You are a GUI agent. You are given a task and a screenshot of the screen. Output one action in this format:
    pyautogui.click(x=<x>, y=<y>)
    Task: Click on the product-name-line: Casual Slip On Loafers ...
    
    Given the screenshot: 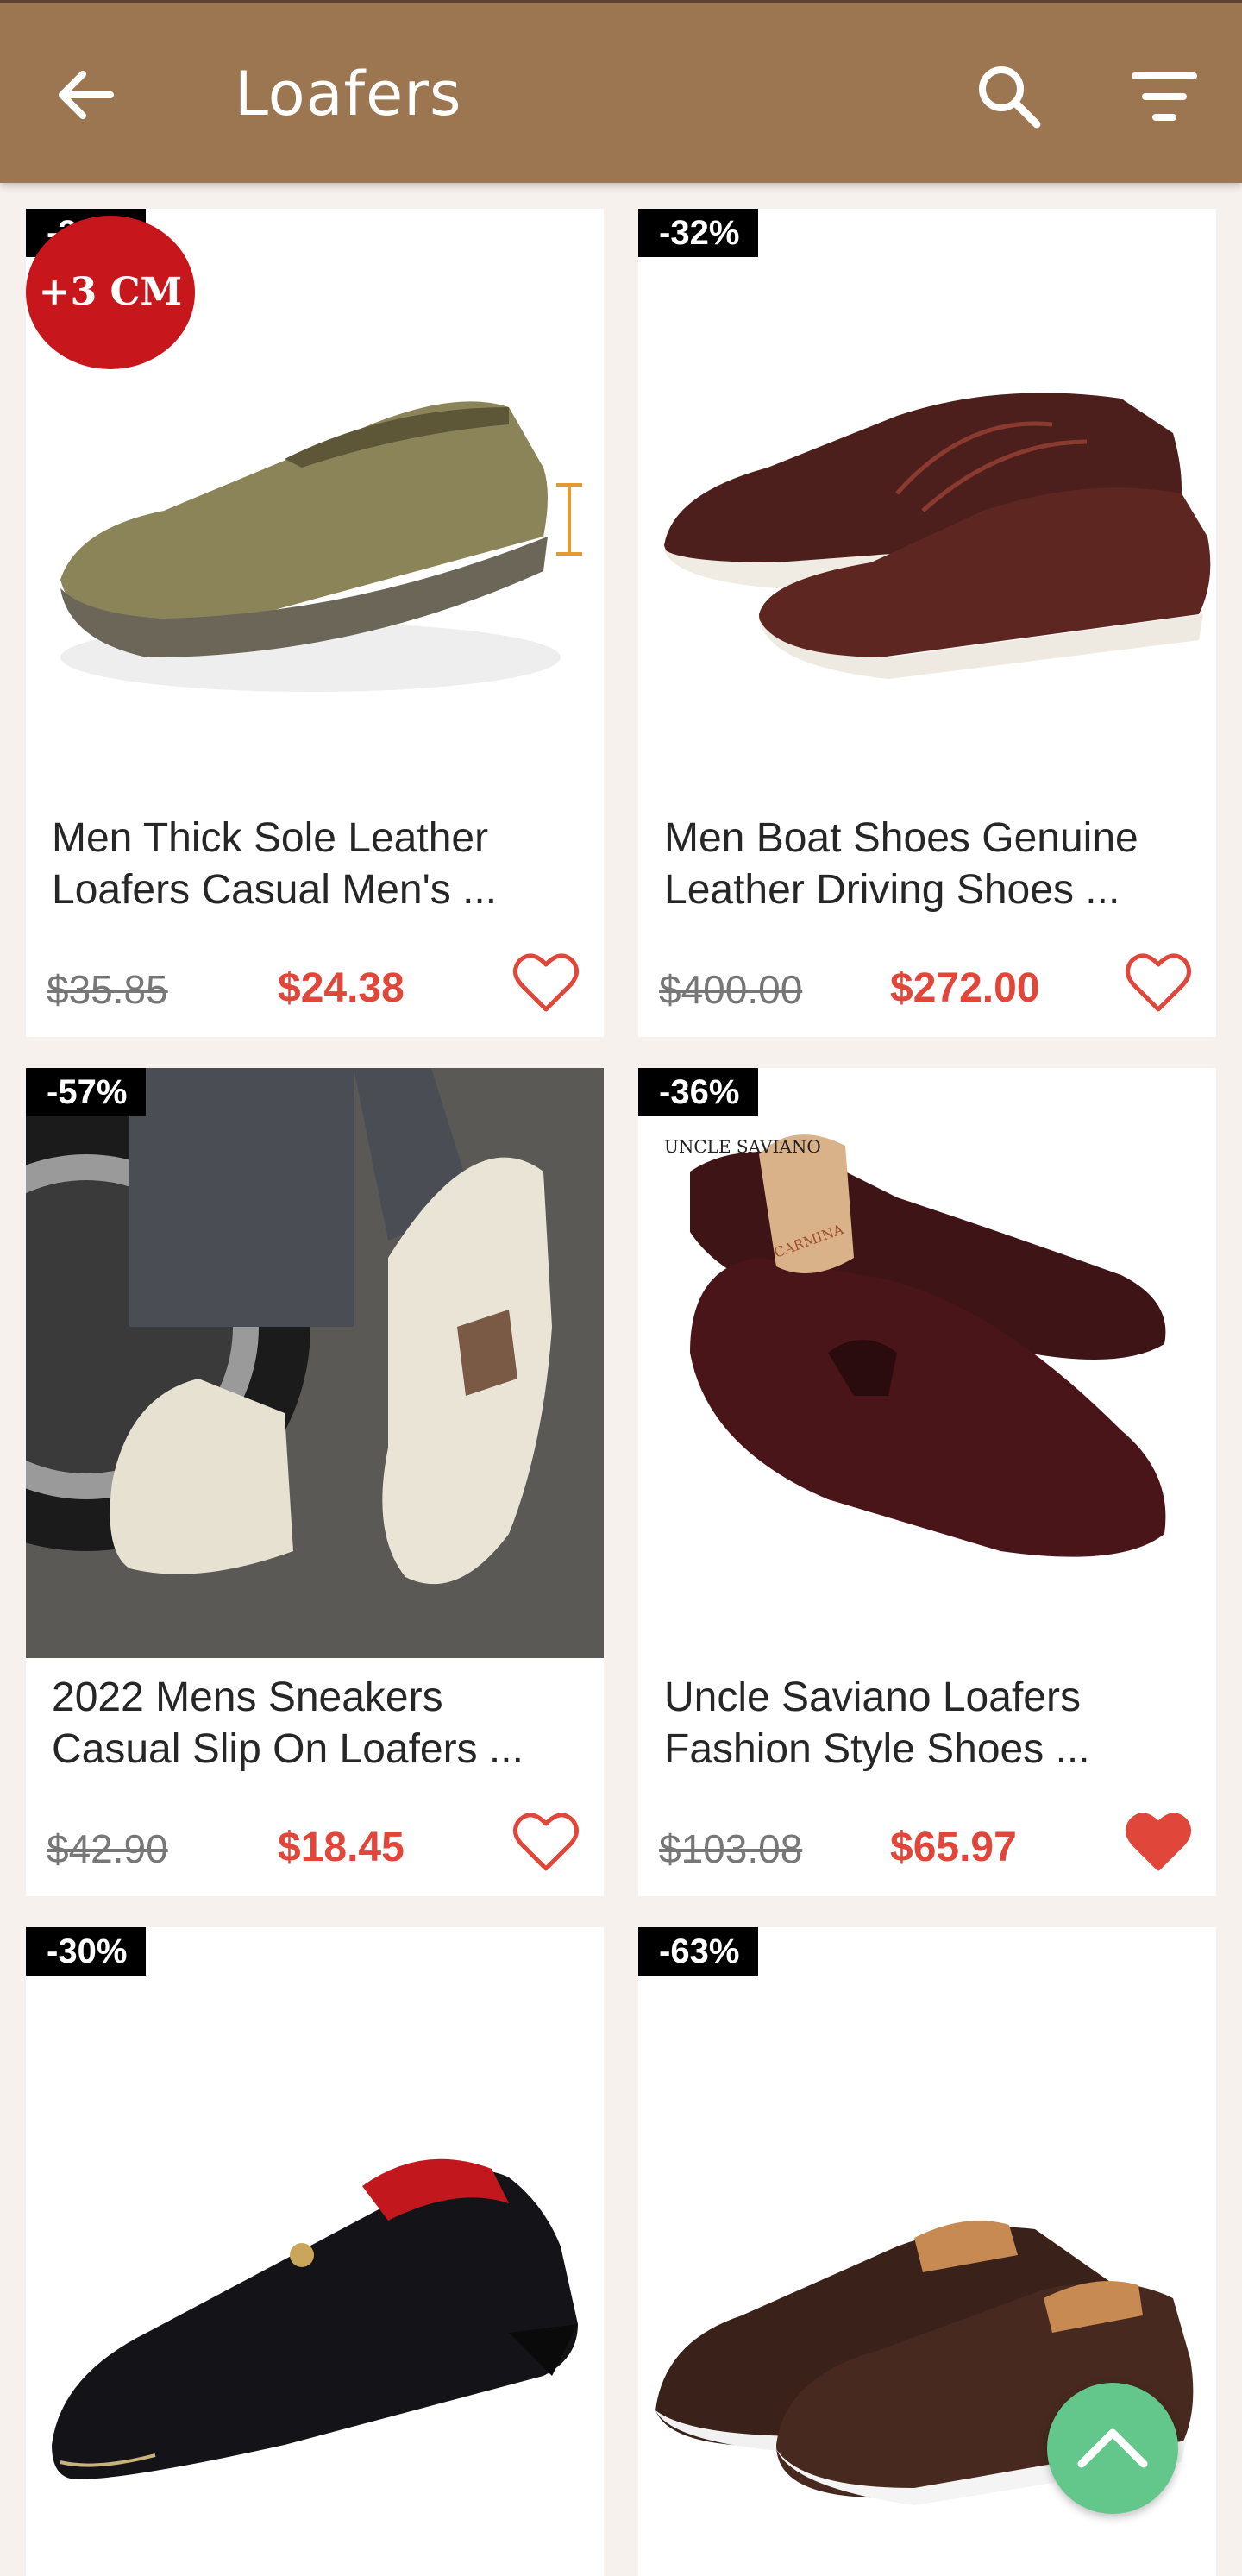 What is the action you would take?
    pyautogui.click(x=288, y=1749)
    